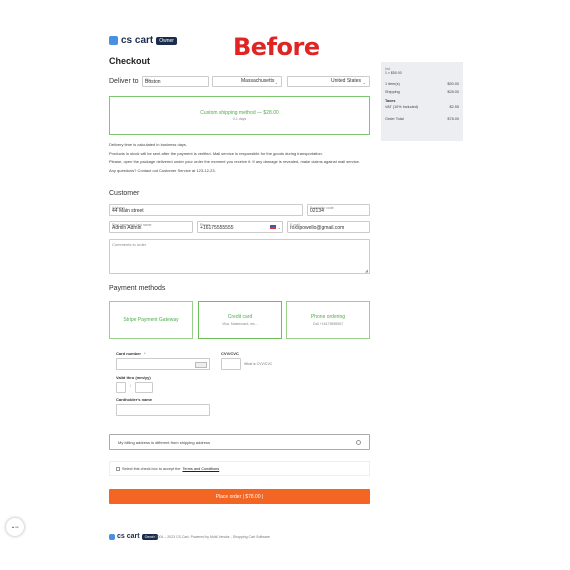 This screenshot has height=570, width=570. I want to click on cvv-label: CVV/CVC, so click(230, 353).